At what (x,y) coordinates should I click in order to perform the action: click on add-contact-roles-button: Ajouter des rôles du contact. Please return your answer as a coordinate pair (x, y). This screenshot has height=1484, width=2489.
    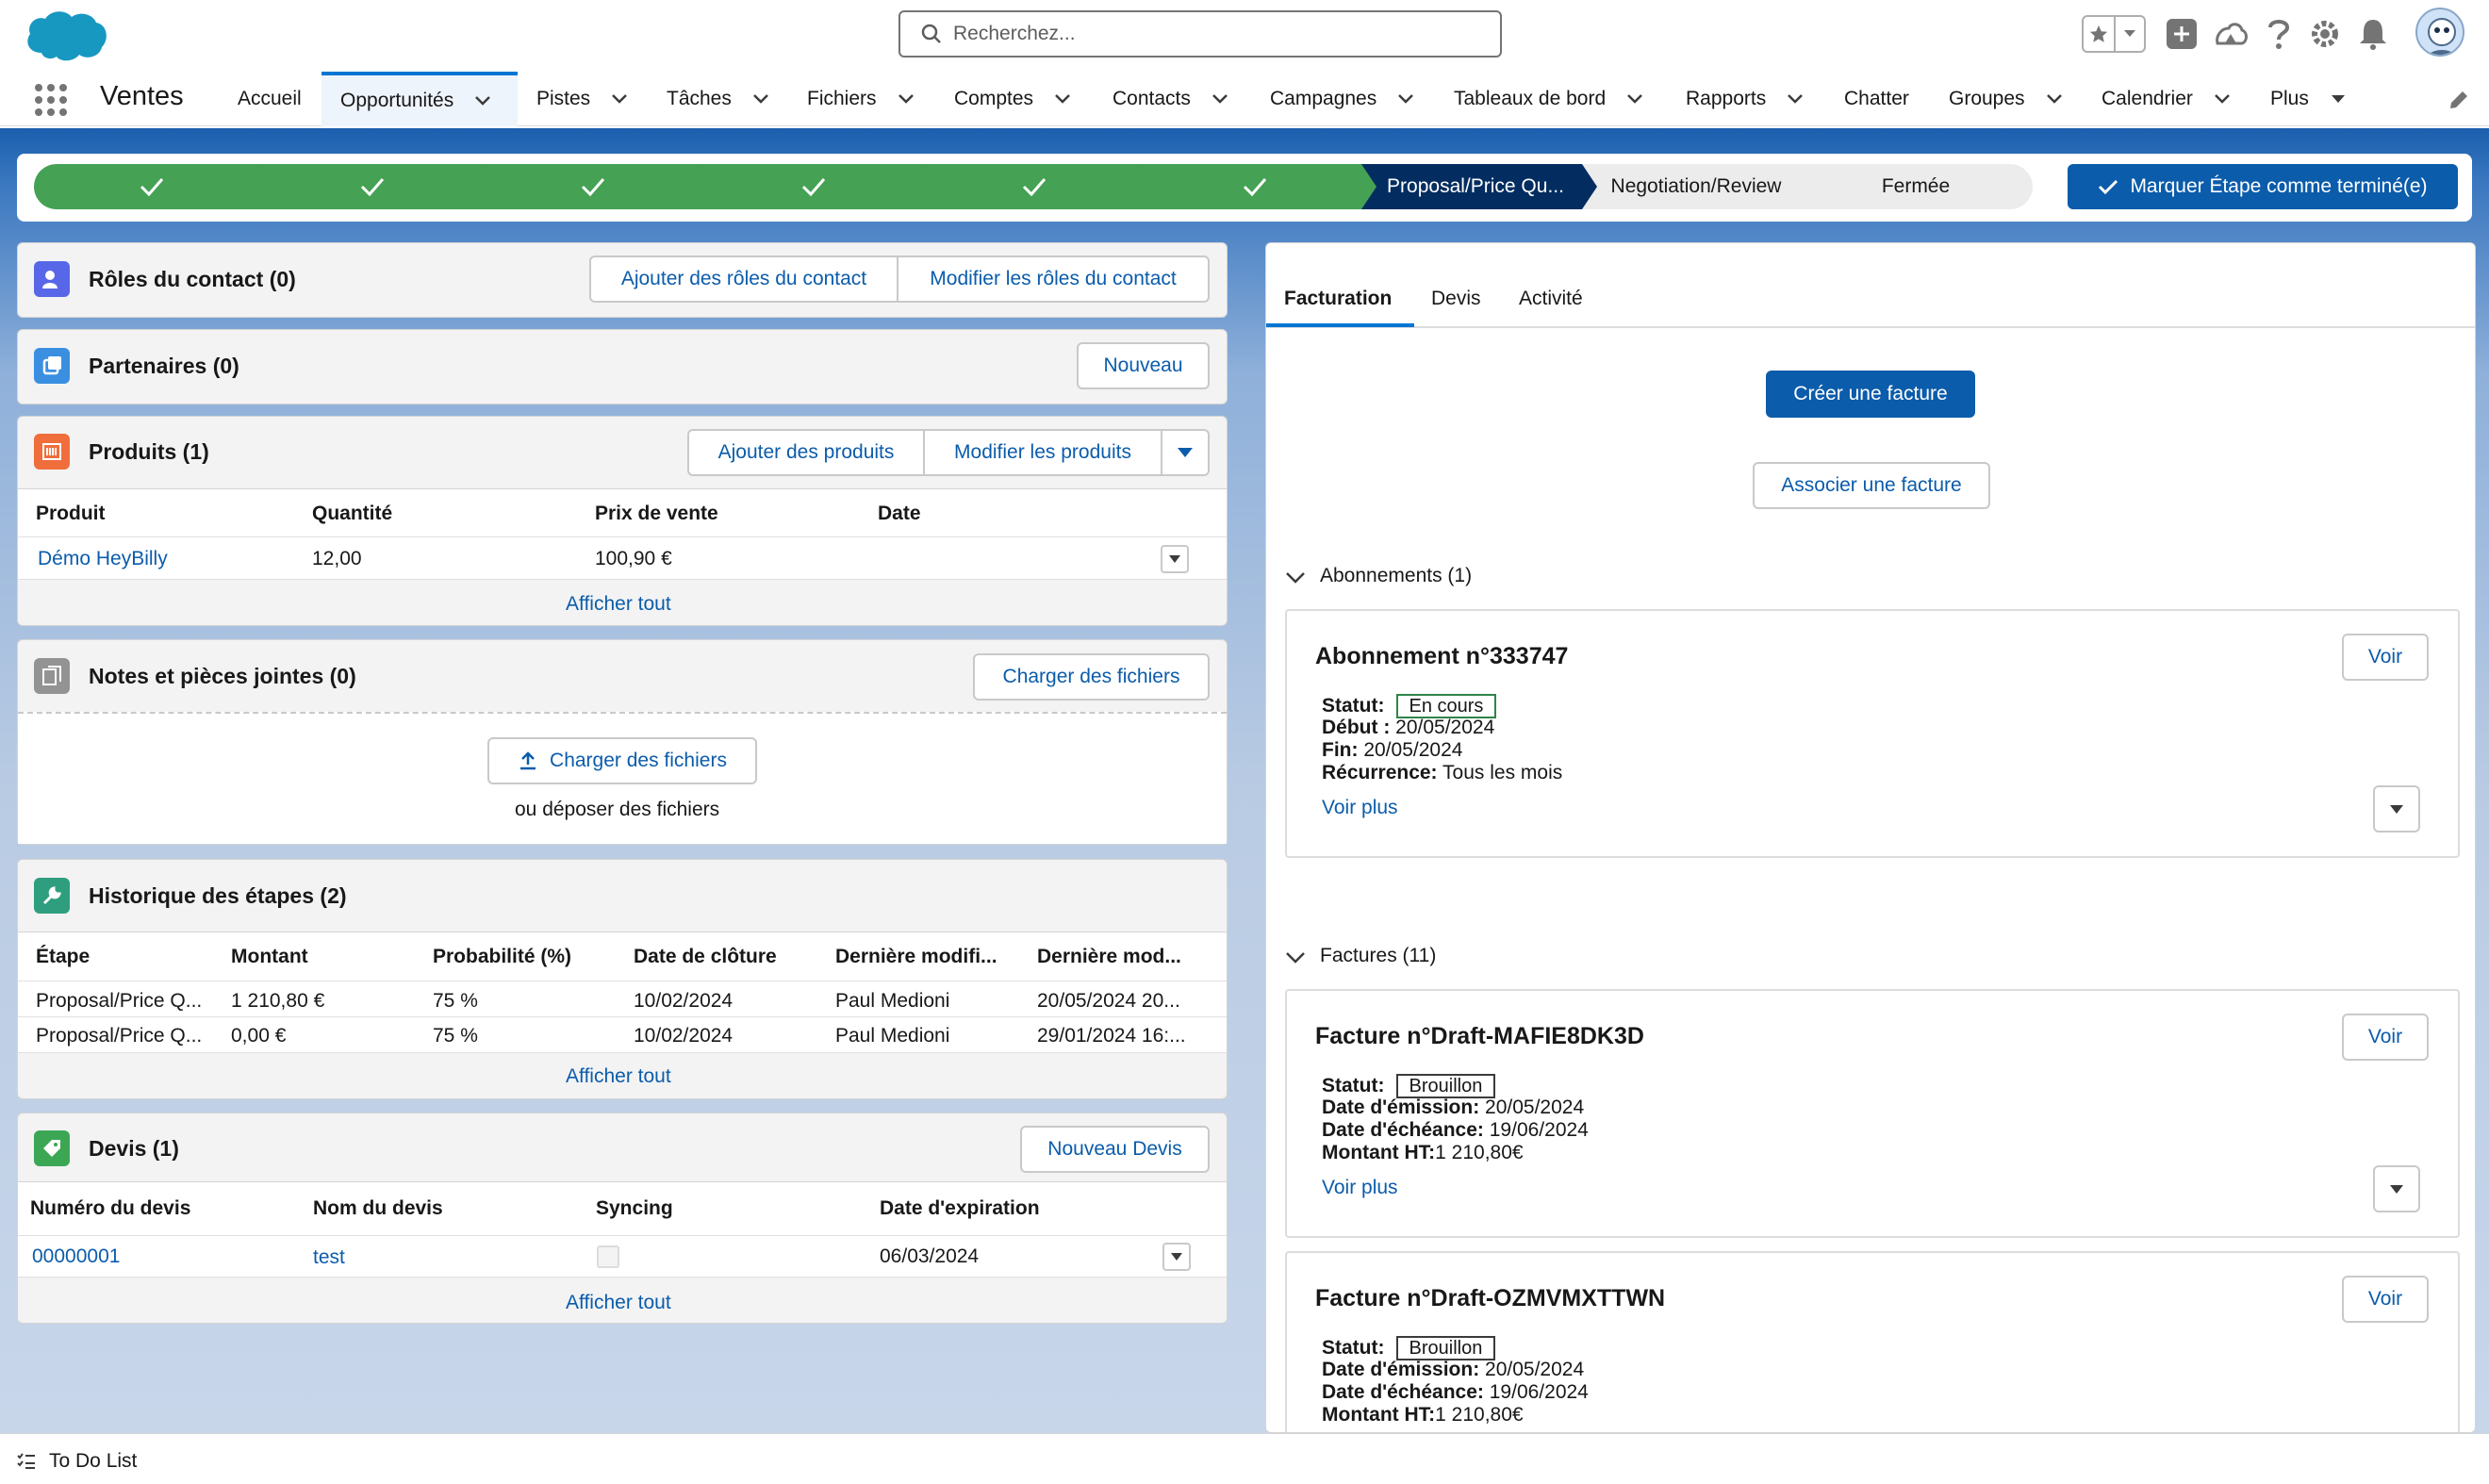
    Looking at the image, I should click on (744, 279).